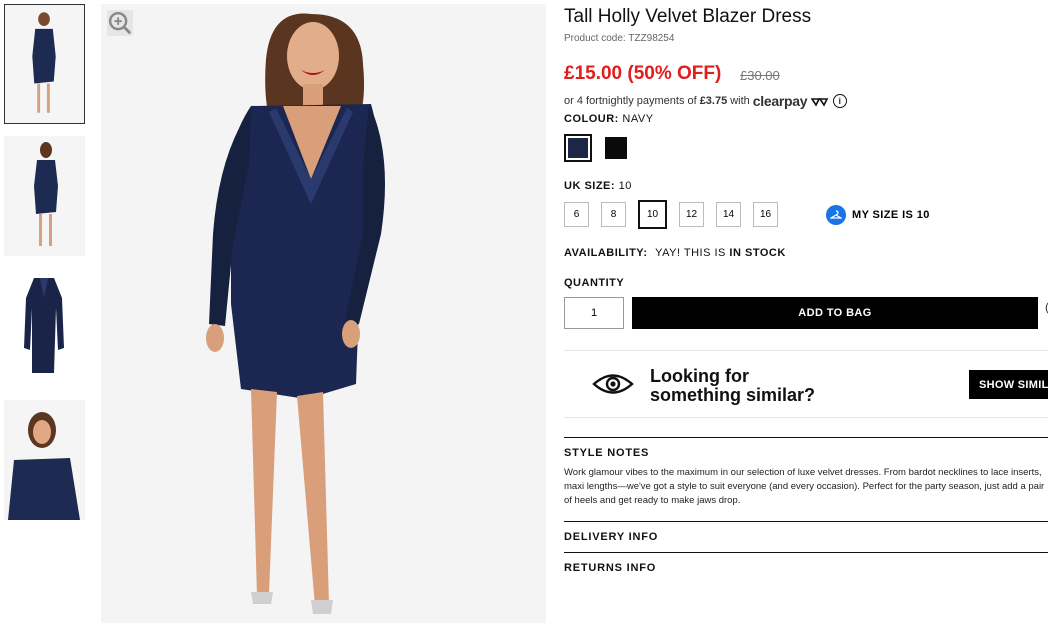  I want to click on size-16: 16, so click(765, 214).